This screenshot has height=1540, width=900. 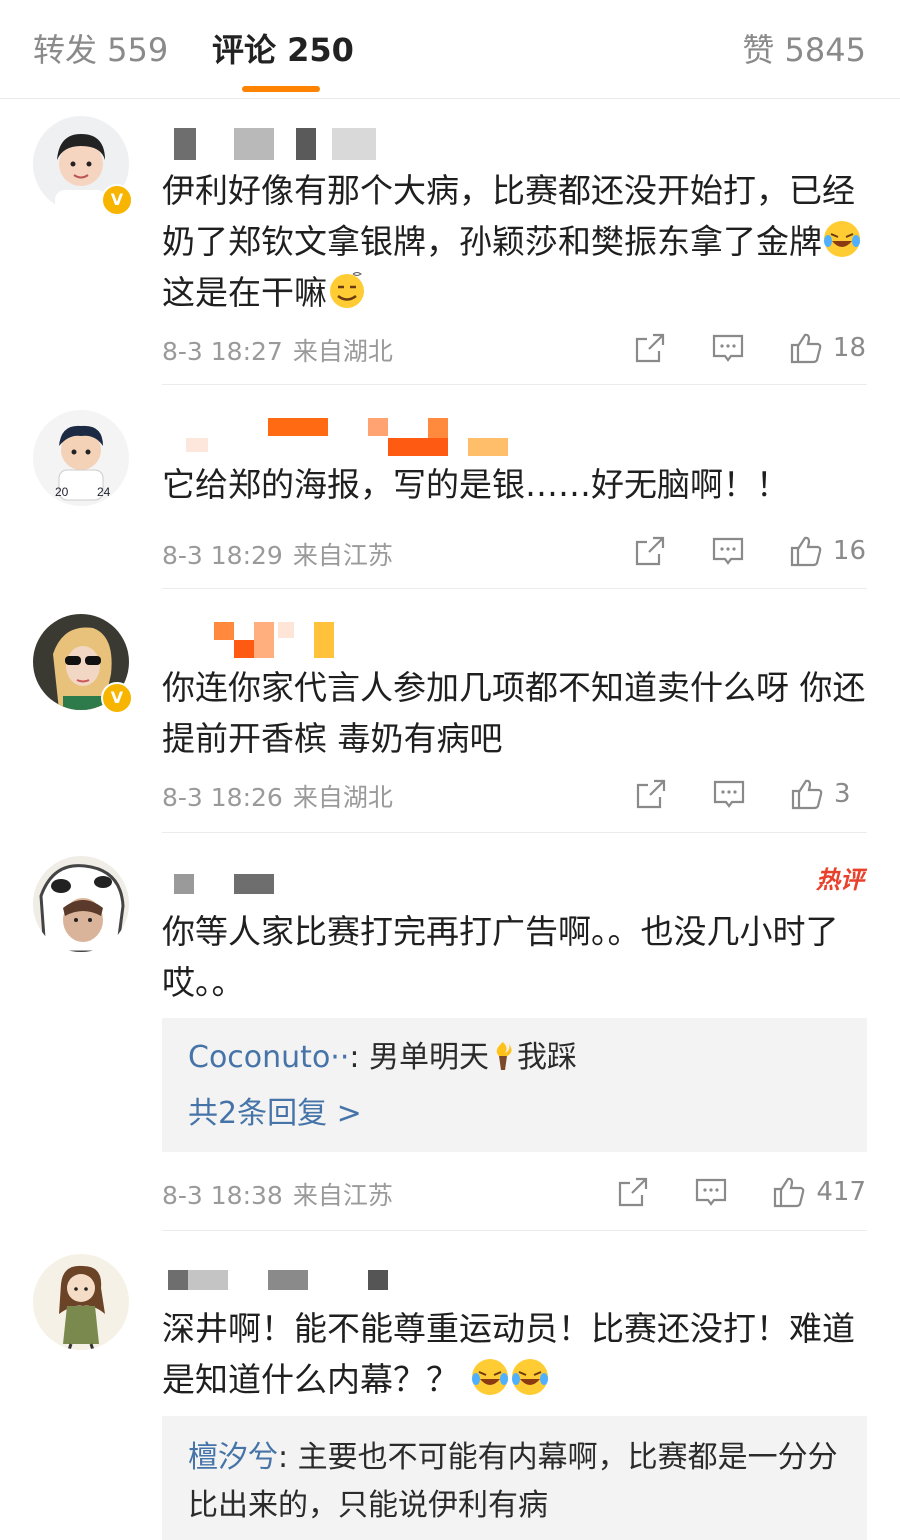 I want to click on comment-meta: 8-3 18:29 来自江苏, so click(x=277, y=554).